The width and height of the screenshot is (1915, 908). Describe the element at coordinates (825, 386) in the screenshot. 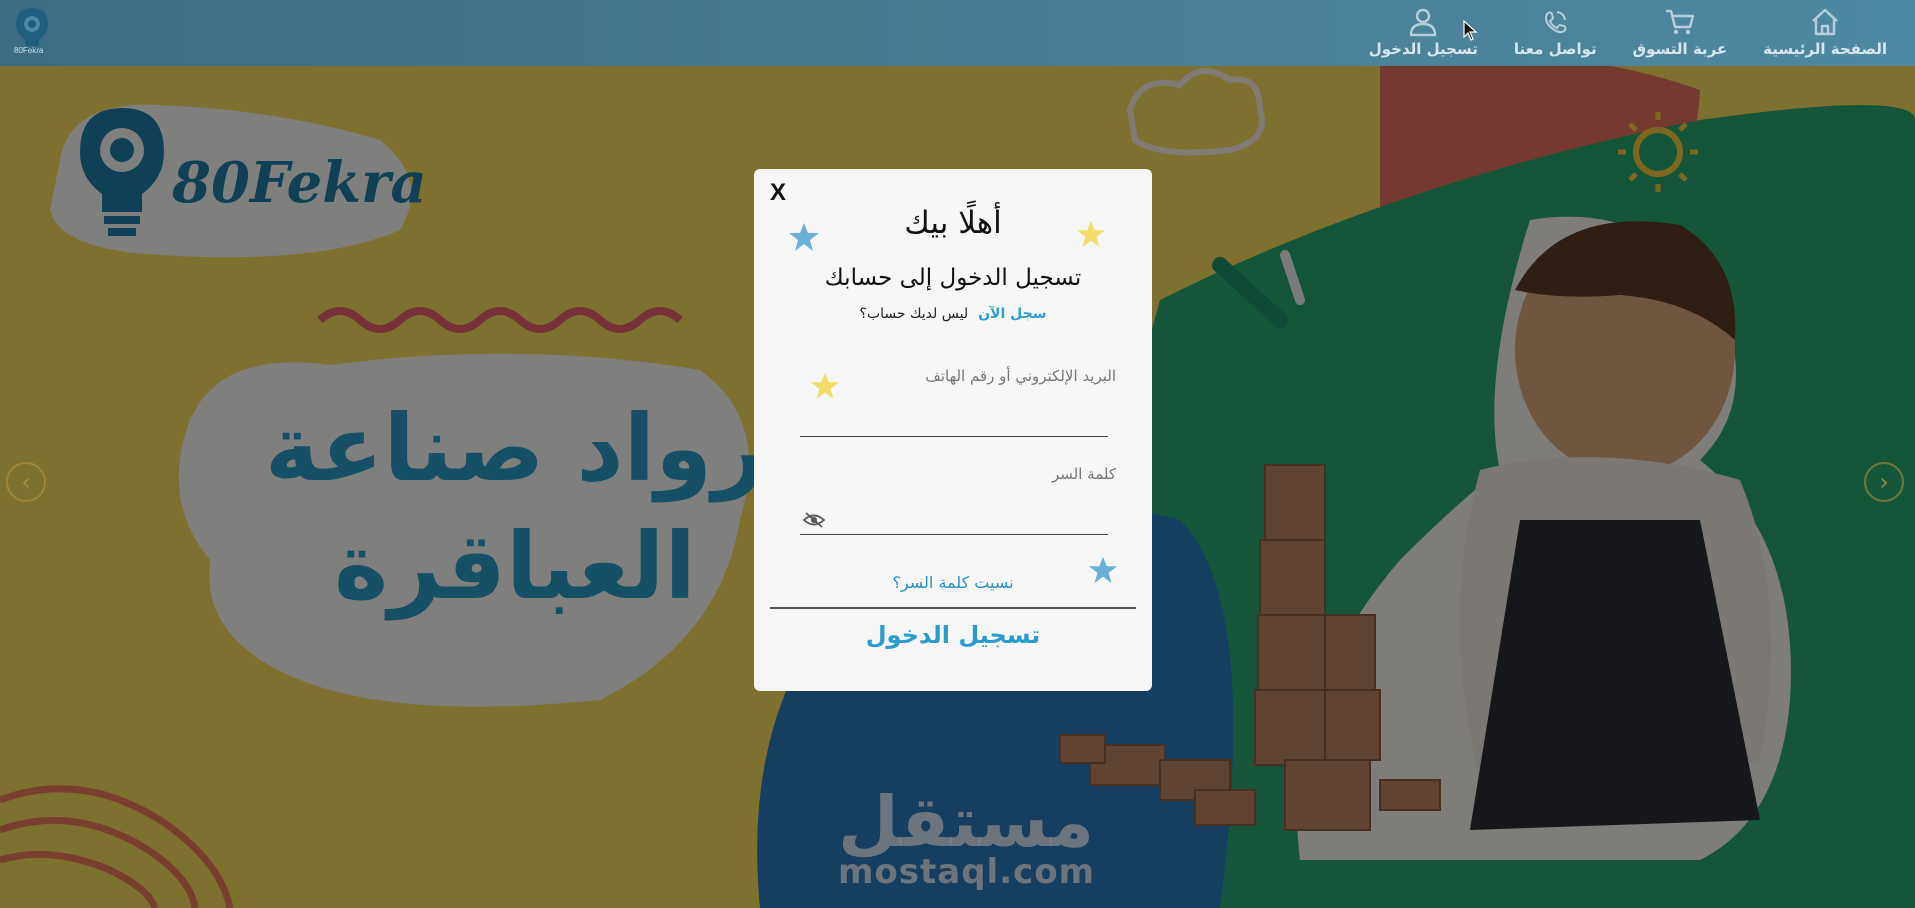

I see `star-icon` at that location.